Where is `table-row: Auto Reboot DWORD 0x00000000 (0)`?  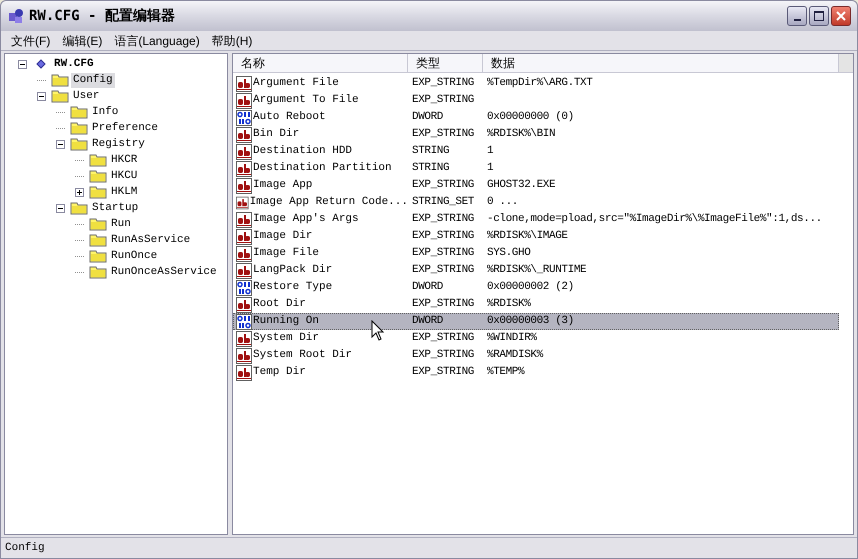 table-row: Auto Reboot DWORD 0x00000000 (0) is located at coordinates (536, 117).